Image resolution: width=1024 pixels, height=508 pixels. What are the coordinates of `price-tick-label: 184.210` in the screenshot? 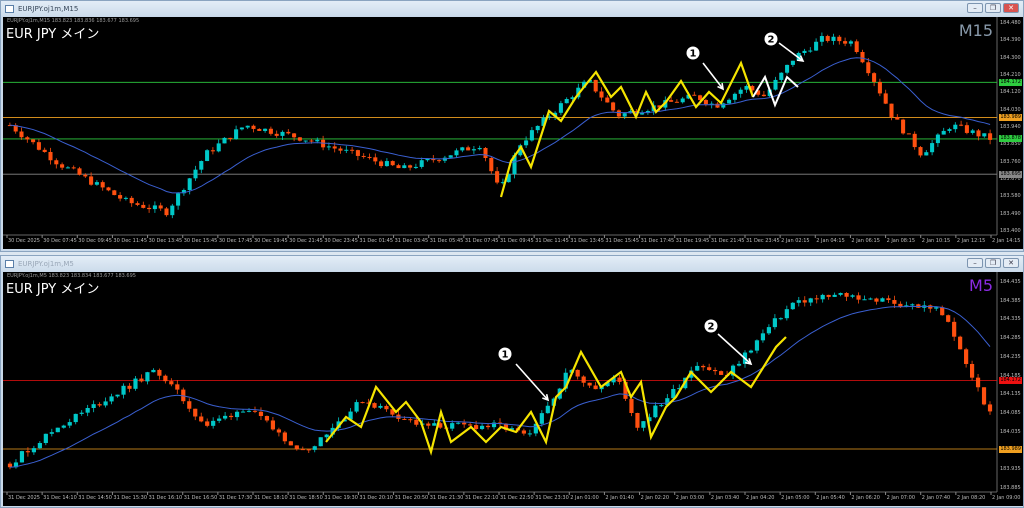 It's located at (1010, 75).